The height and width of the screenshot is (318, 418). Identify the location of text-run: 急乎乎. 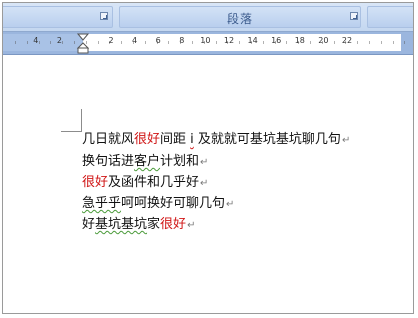
(102, 203).